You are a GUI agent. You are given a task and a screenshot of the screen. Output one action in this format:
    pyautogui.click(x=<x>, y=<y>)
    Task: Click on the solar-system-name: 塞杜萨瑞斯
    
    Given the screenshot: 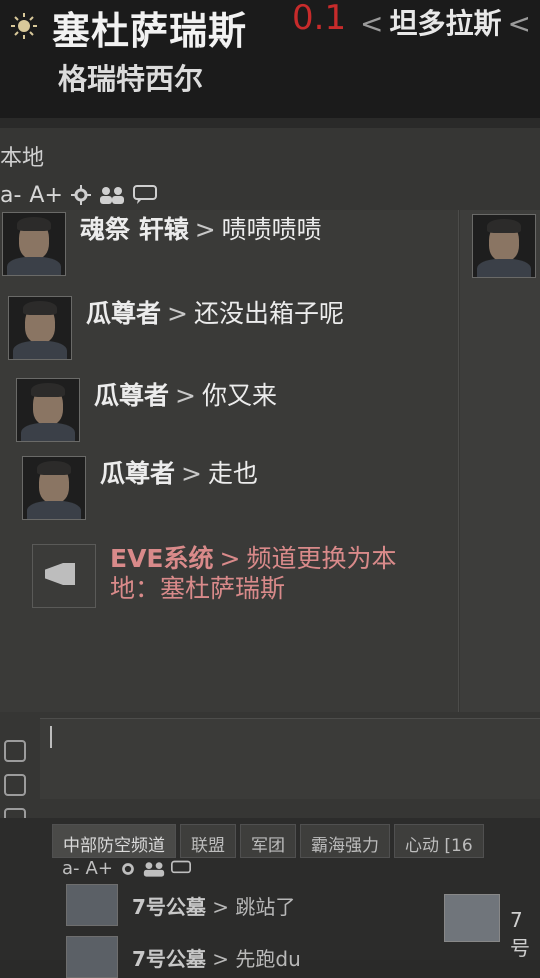 What is the action you would take?
    pyautogui.click(x=149, y=27)
    